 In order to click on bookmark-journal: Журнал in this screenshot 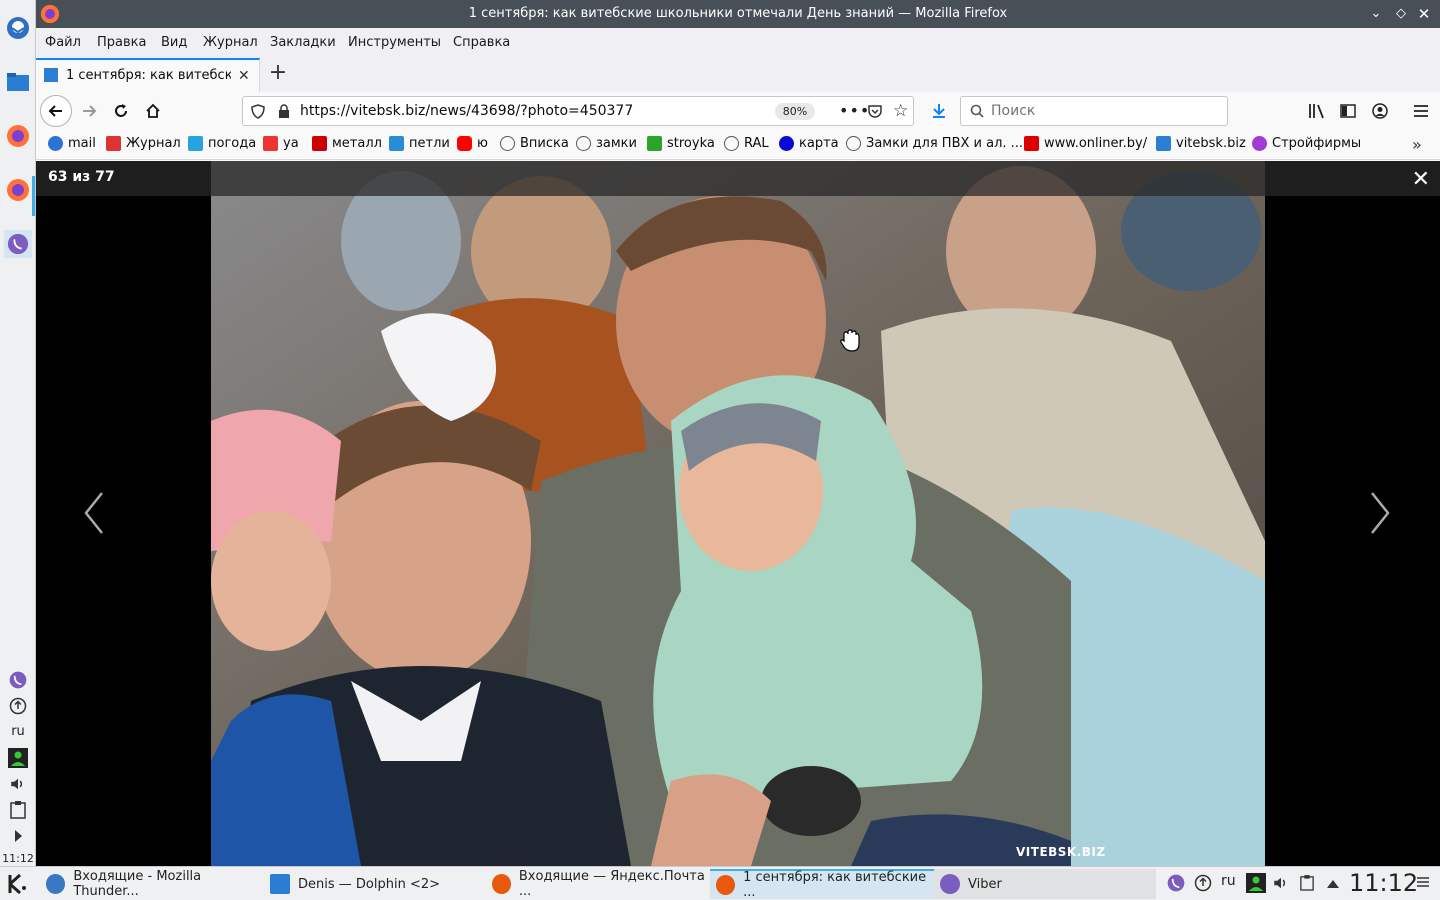, I will do `click(143, 143)`.